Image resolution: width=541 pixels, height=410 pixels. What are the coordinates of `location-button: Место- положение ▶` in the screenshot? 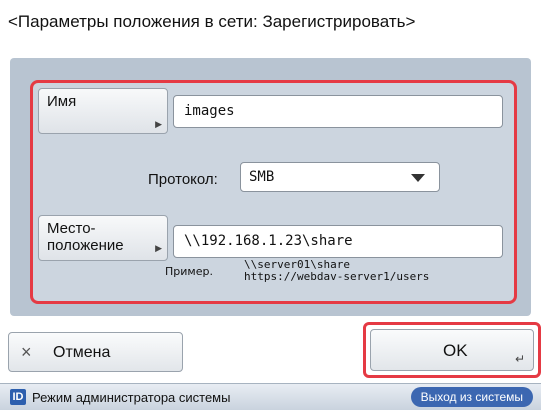 It's located at (103, 238).